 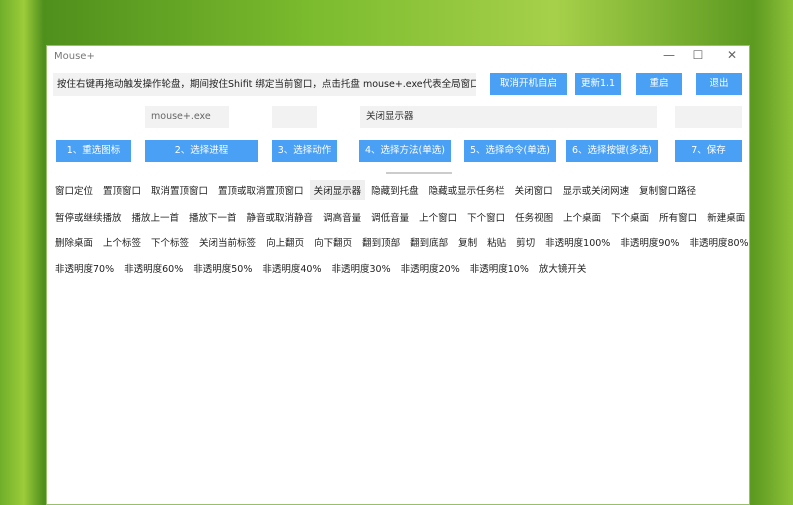 I want to click on update-button: 更新1.1, so click(x=598, y=84).